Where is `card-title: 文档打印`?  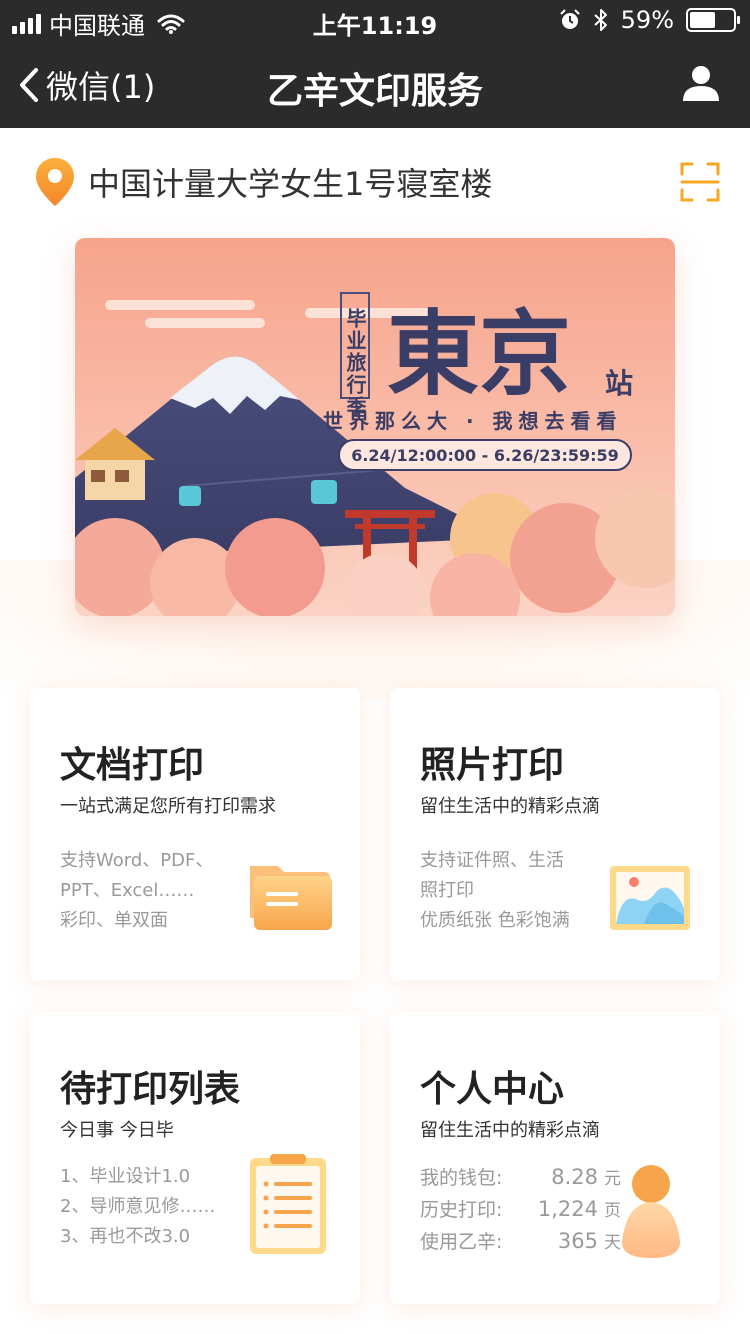 card-title: 文档打印 is located at coordinates (132, 765).